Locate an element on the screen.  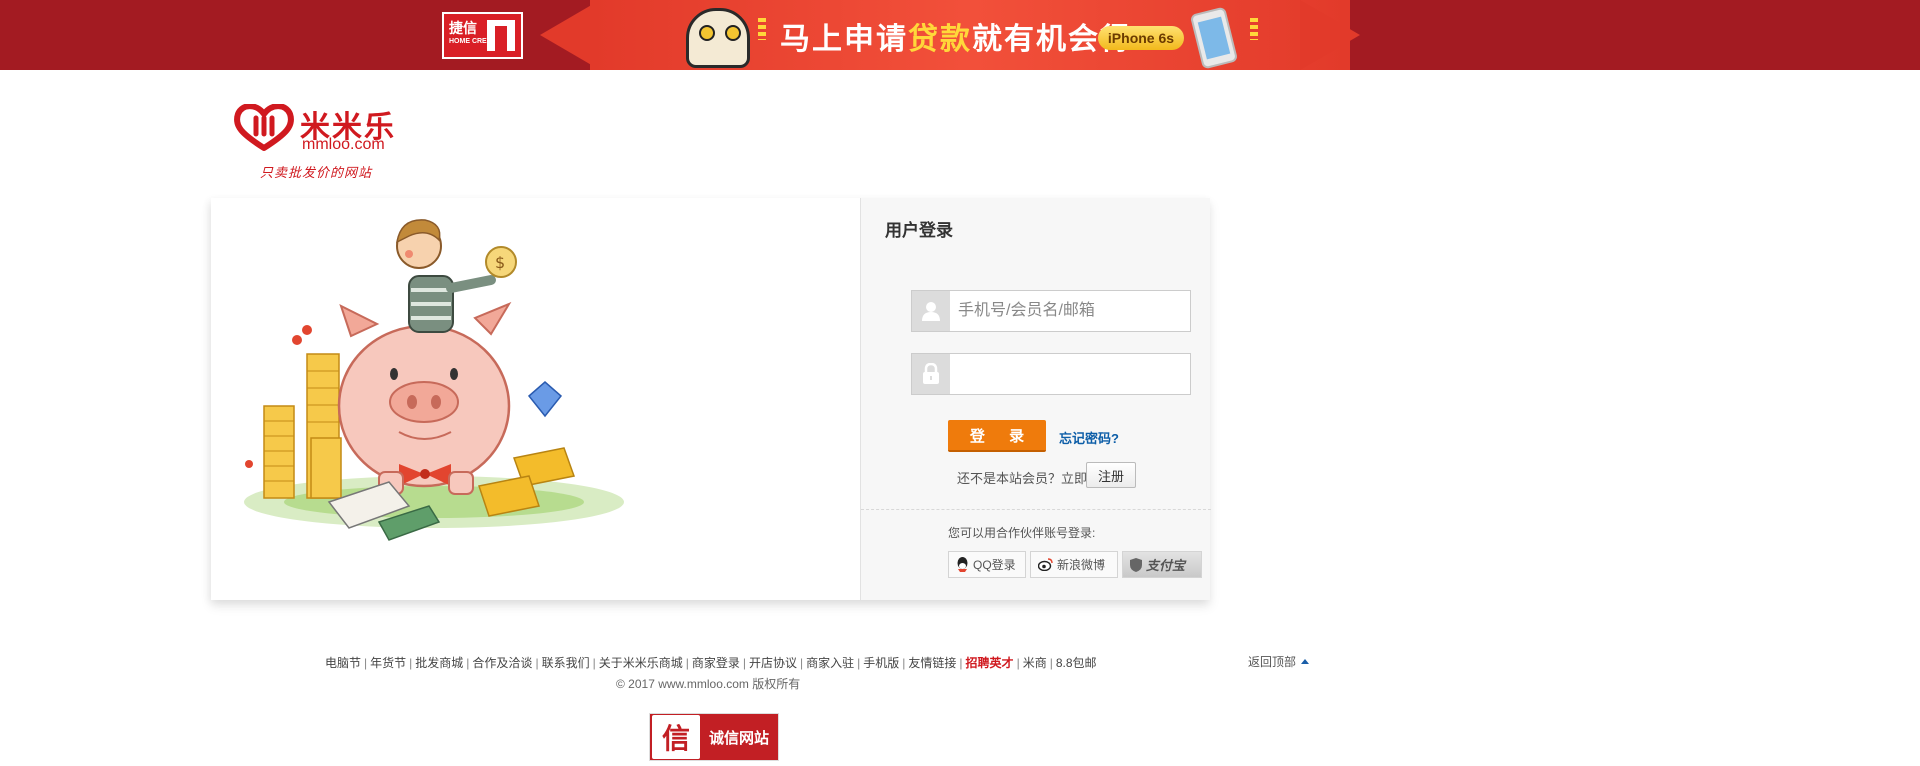
forgot-password-link: 忘记密码? is located at coordinates (1089, 437).